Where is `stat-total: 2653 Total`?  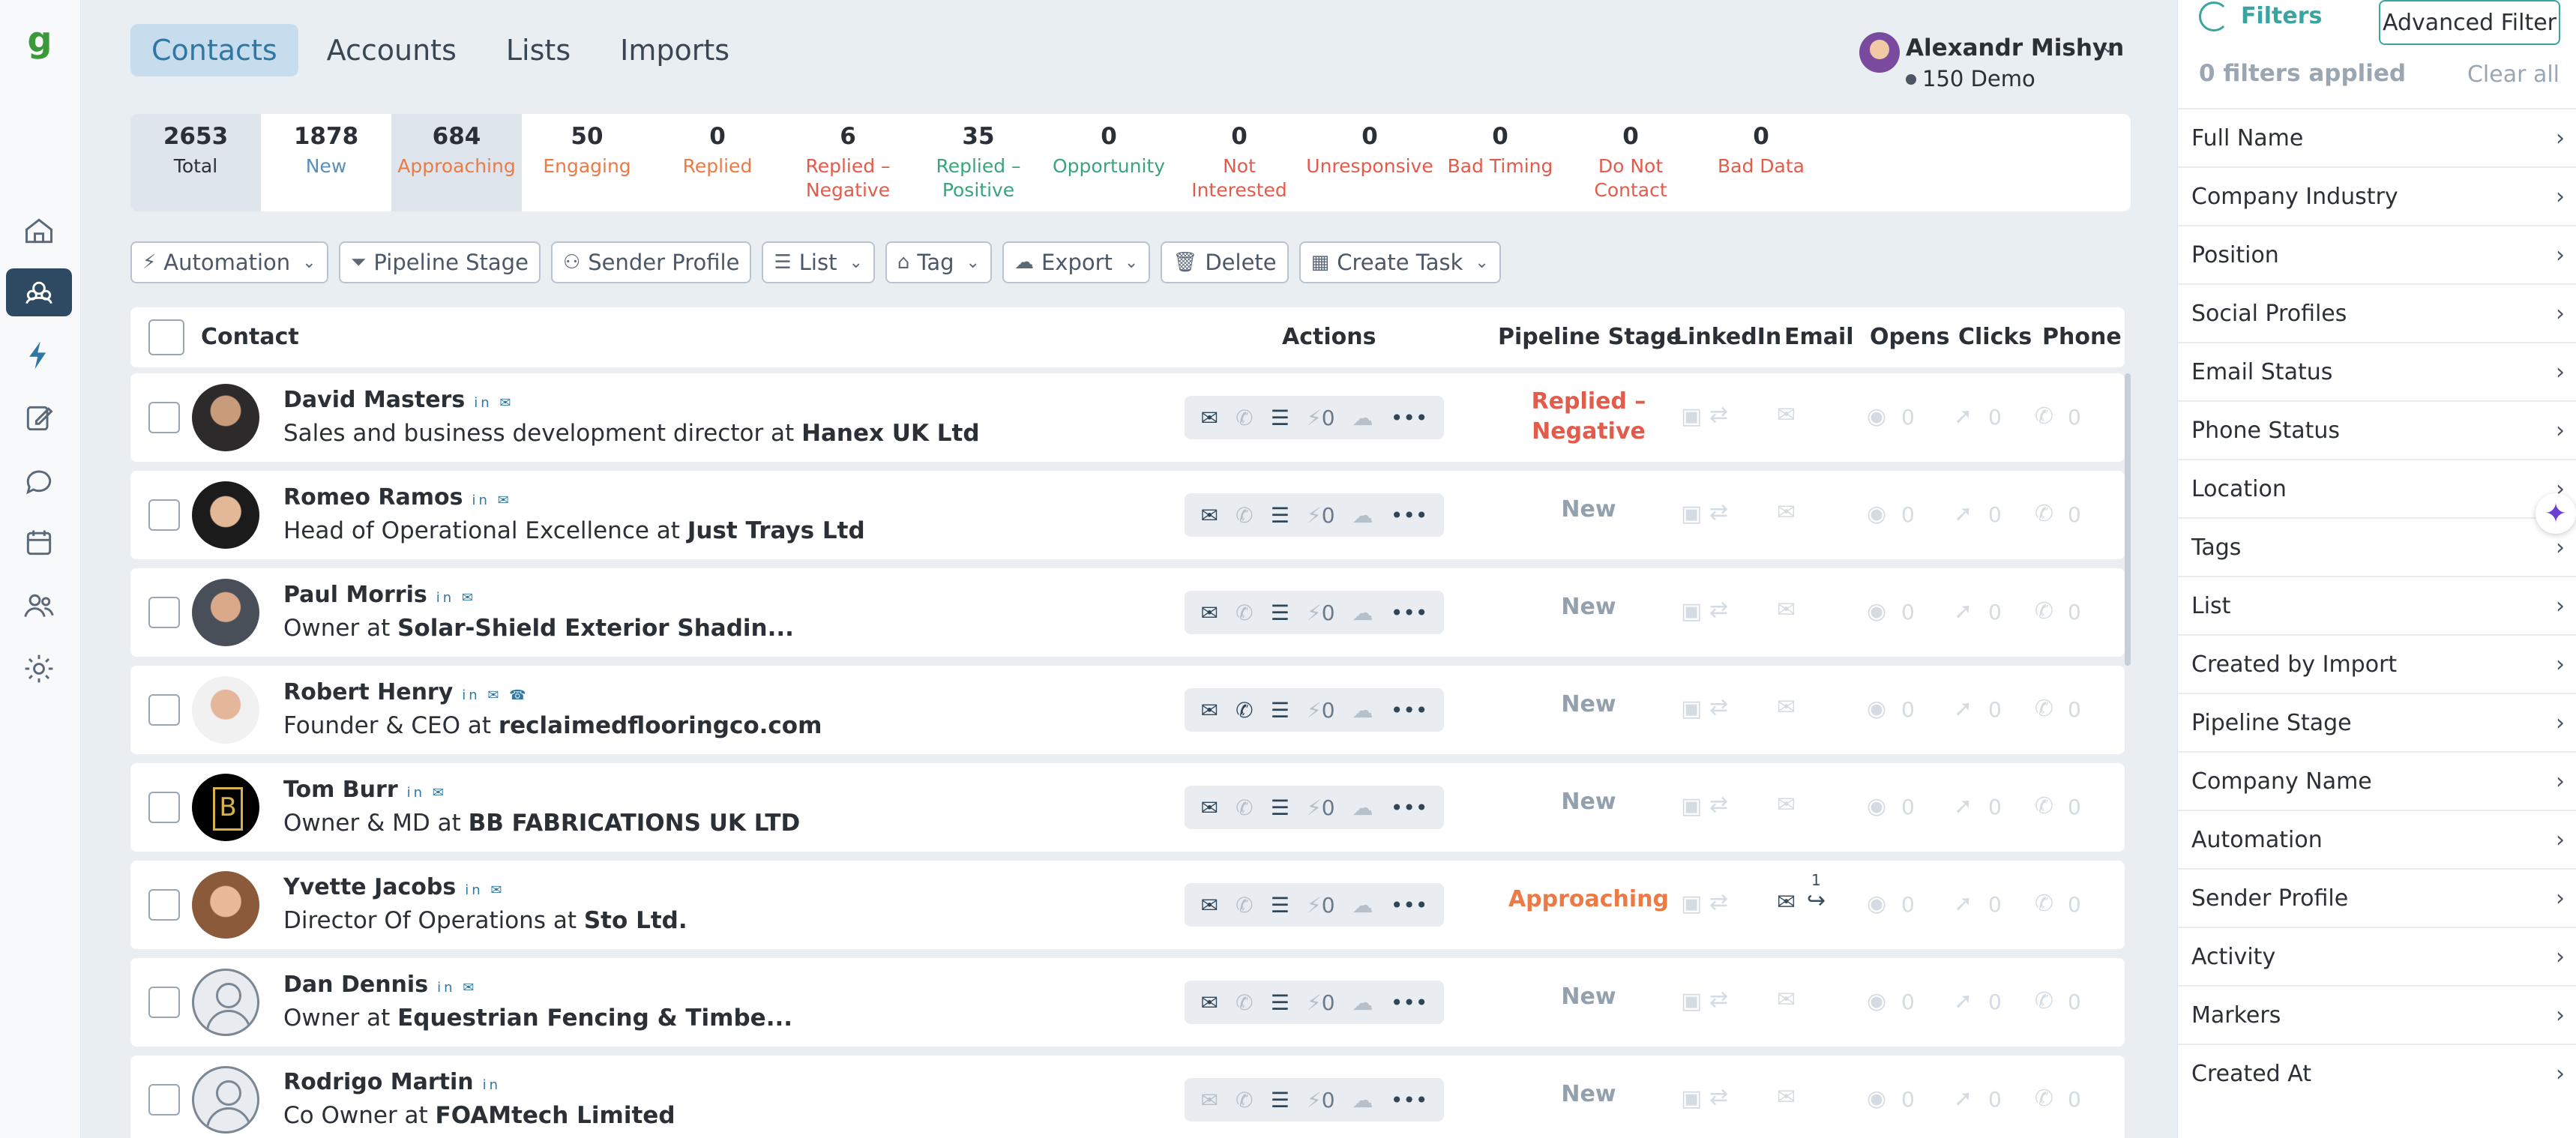
stat-total: 2653 Total is located at coordinates (196, 163).